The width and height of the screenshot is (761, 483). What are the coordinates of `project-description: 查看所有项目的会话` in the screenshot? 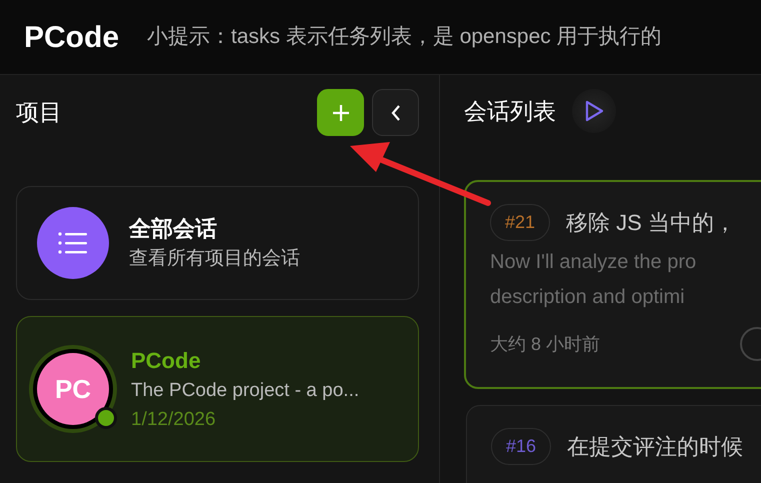 It's located at (214, 259).